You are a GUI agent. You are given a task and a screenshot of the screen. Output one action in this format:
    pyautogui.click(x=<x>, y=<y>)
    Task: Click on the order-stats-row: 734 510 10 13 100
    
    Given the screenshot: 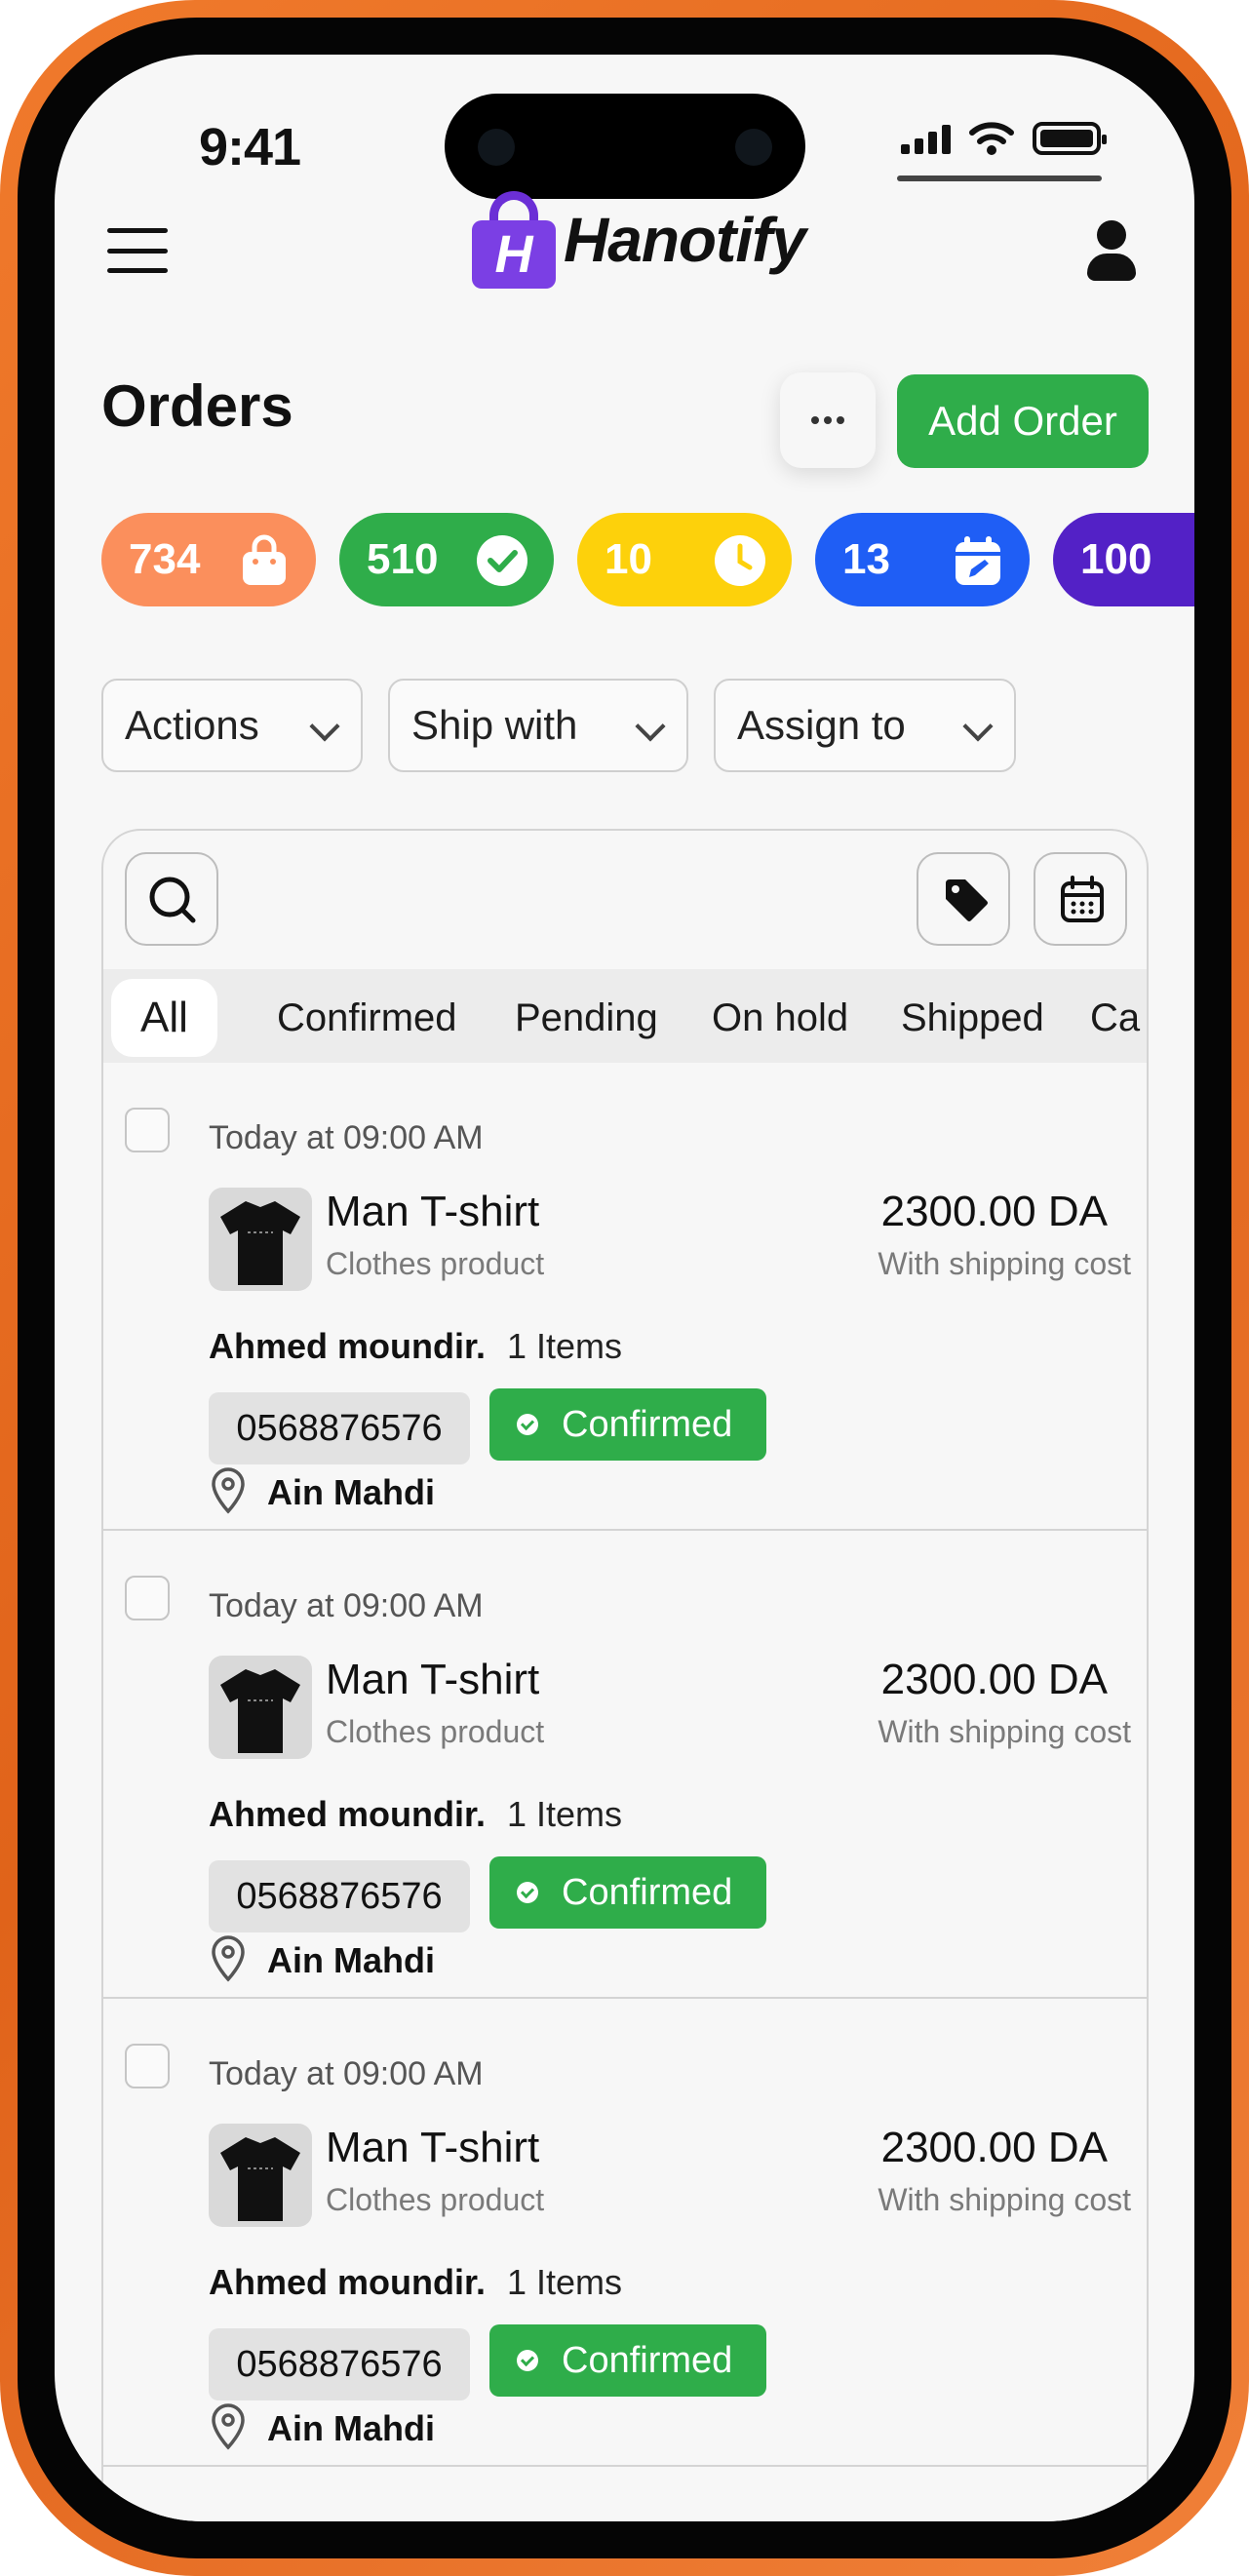 What is the action you would take?
    pyautogui.click(x=647, y=560)
    